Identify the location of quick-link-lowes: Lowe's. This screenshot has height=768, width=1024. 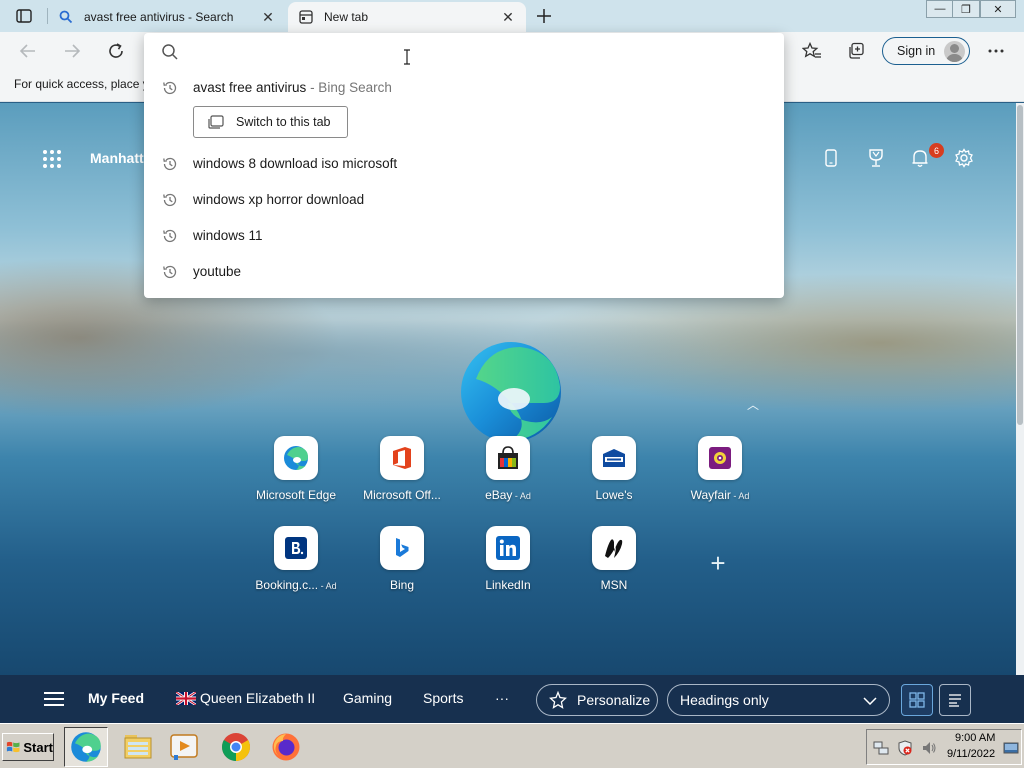
(614, 476).